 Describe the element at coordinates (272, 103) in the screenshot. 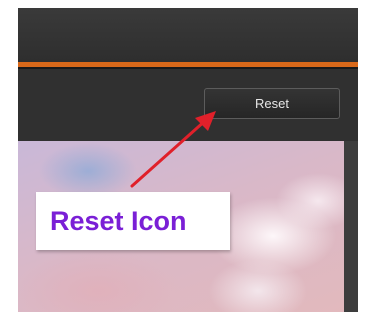

I see `reset-button: Reset` at that location.